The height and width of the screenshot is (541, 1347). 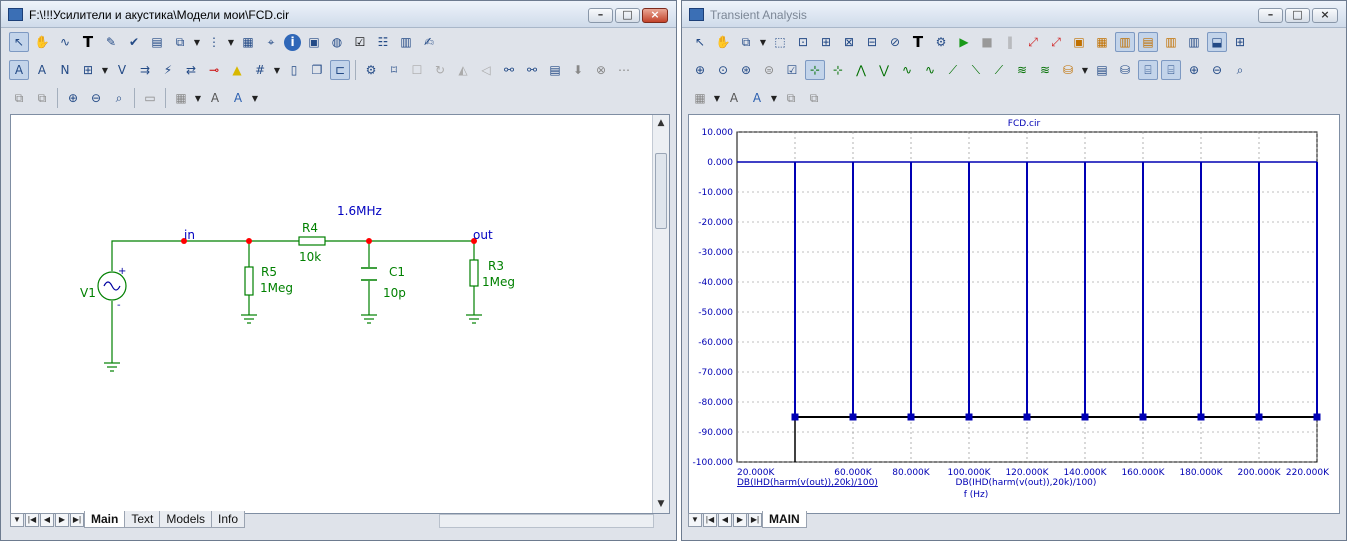 What do you see at coordinates (700, 98) in the screenshot?
I see `tile-icon: ▦` at bounding box center [700, 98].